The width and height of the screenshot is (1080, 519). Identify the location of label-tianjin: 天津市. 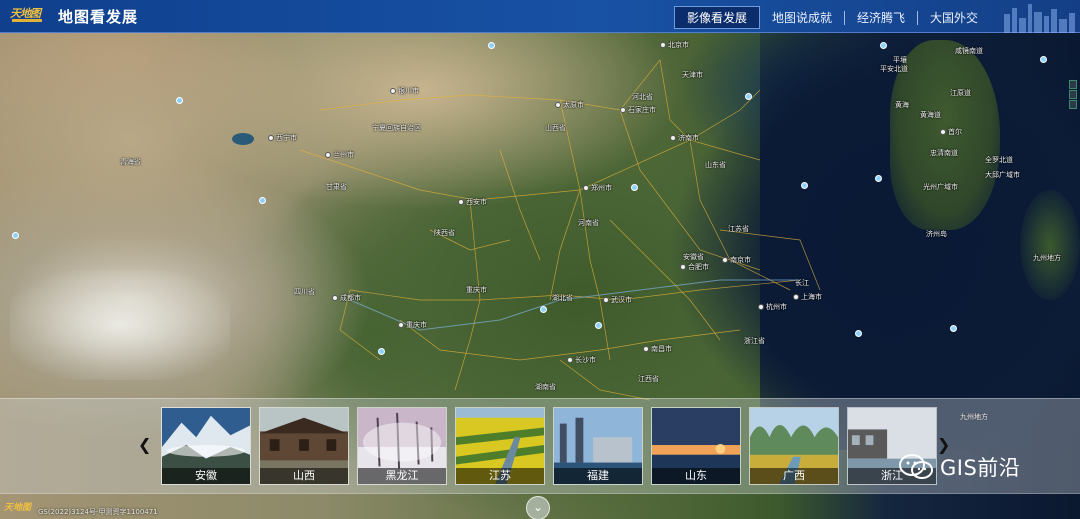
(692, 75).